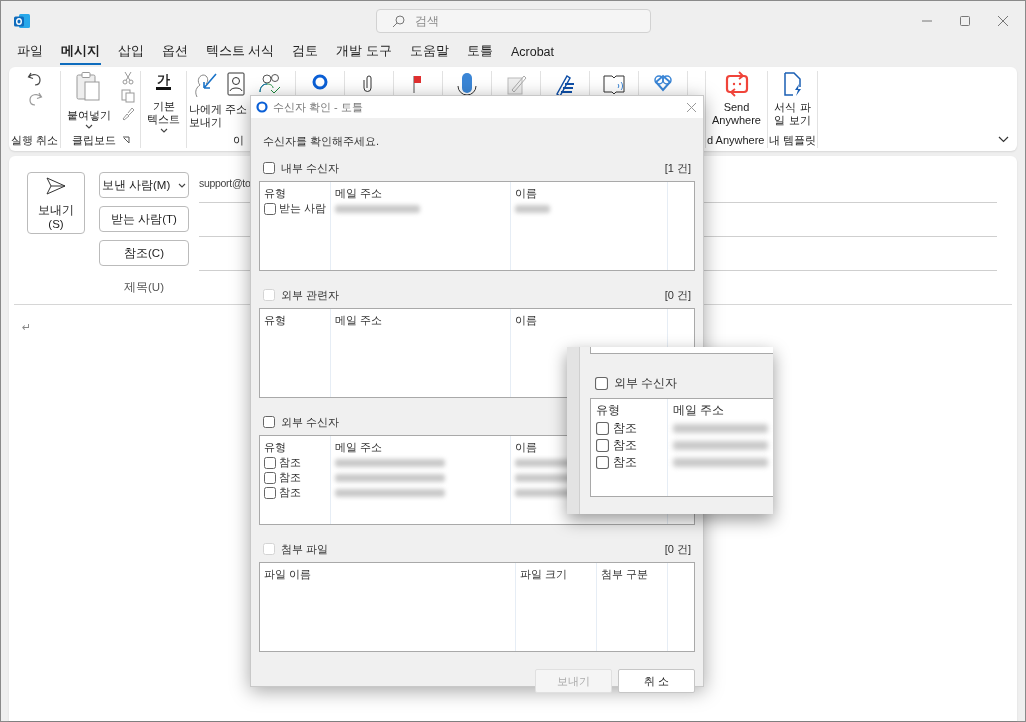 Image resolution: width=1026 pixels, height=722 pixels. I want to click on ribbon-tab: 파일, so click(30, 53).